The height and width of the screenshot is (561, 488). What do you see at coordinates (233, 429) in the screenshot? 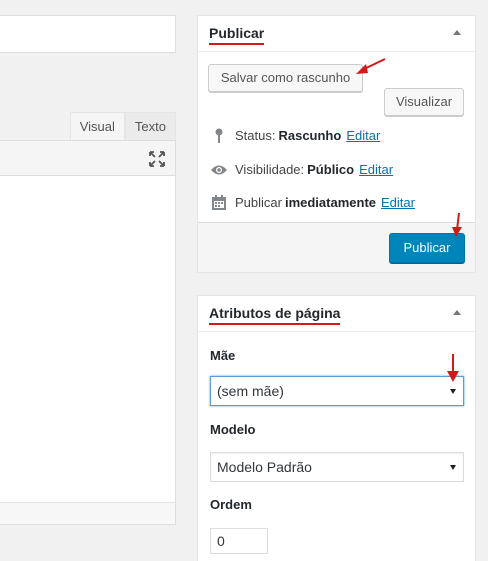
I see `template-label: Modelo` at bounding box center [233, 429].